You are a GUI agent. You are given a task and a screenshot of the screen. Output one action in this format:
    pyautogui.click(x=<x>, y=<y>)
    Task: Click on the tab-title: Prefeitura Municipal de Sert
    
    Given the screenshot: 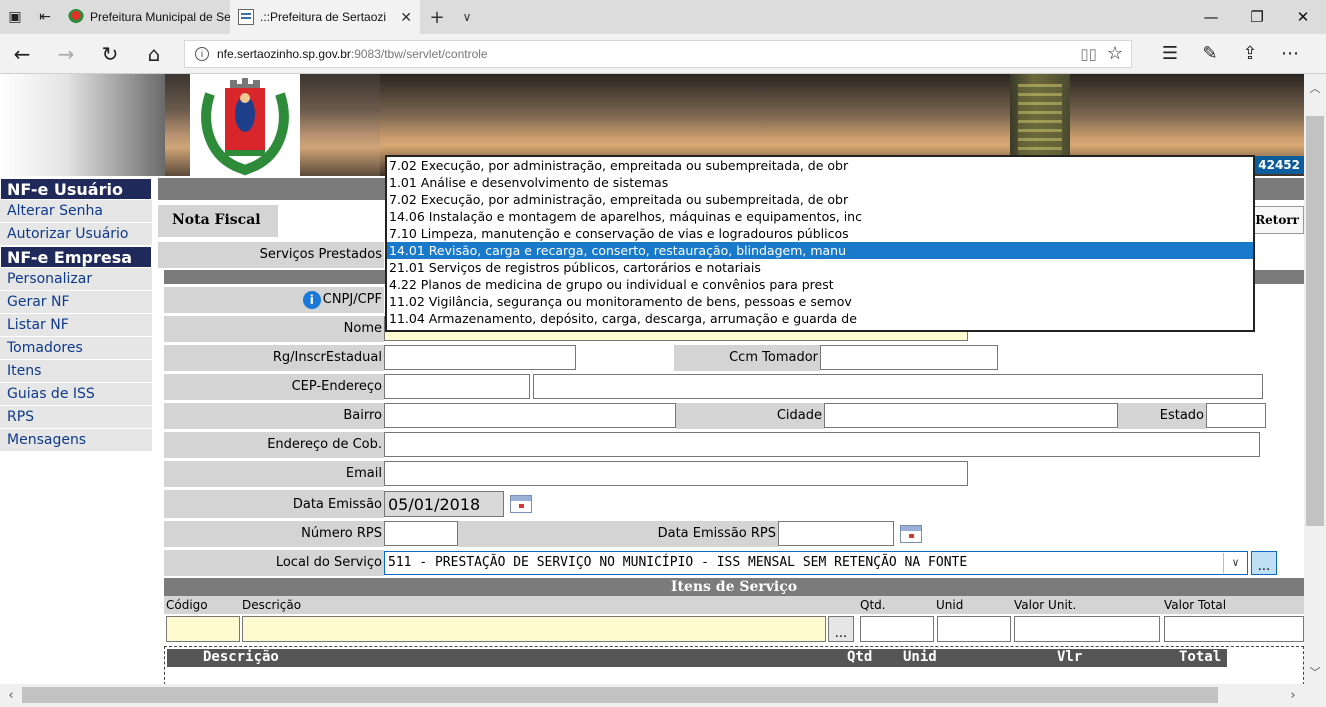 What is the action you would take?
    pyautogui.click(x=160, y=17)
    